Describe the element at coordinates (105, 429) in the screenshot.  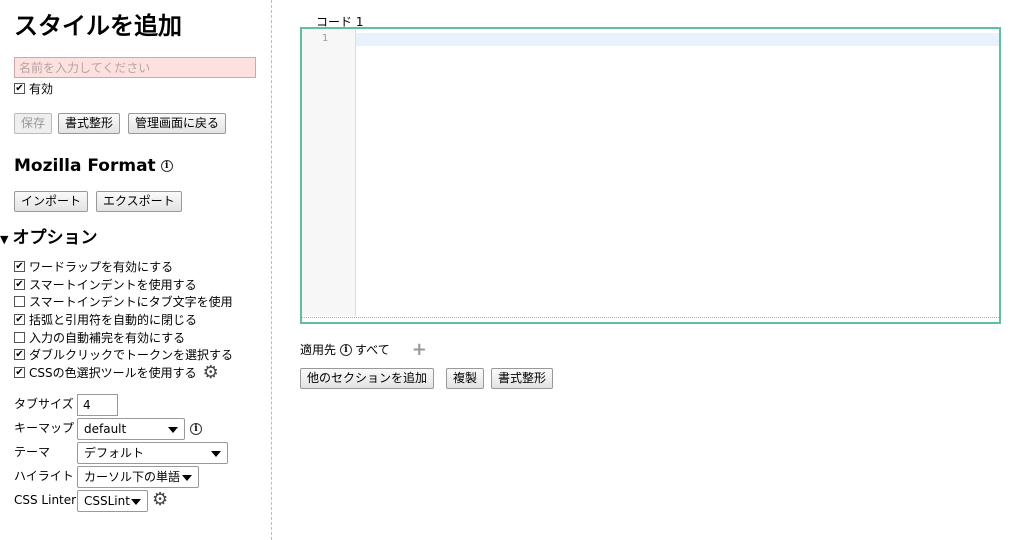
I see `keymap-value: default` at that location.